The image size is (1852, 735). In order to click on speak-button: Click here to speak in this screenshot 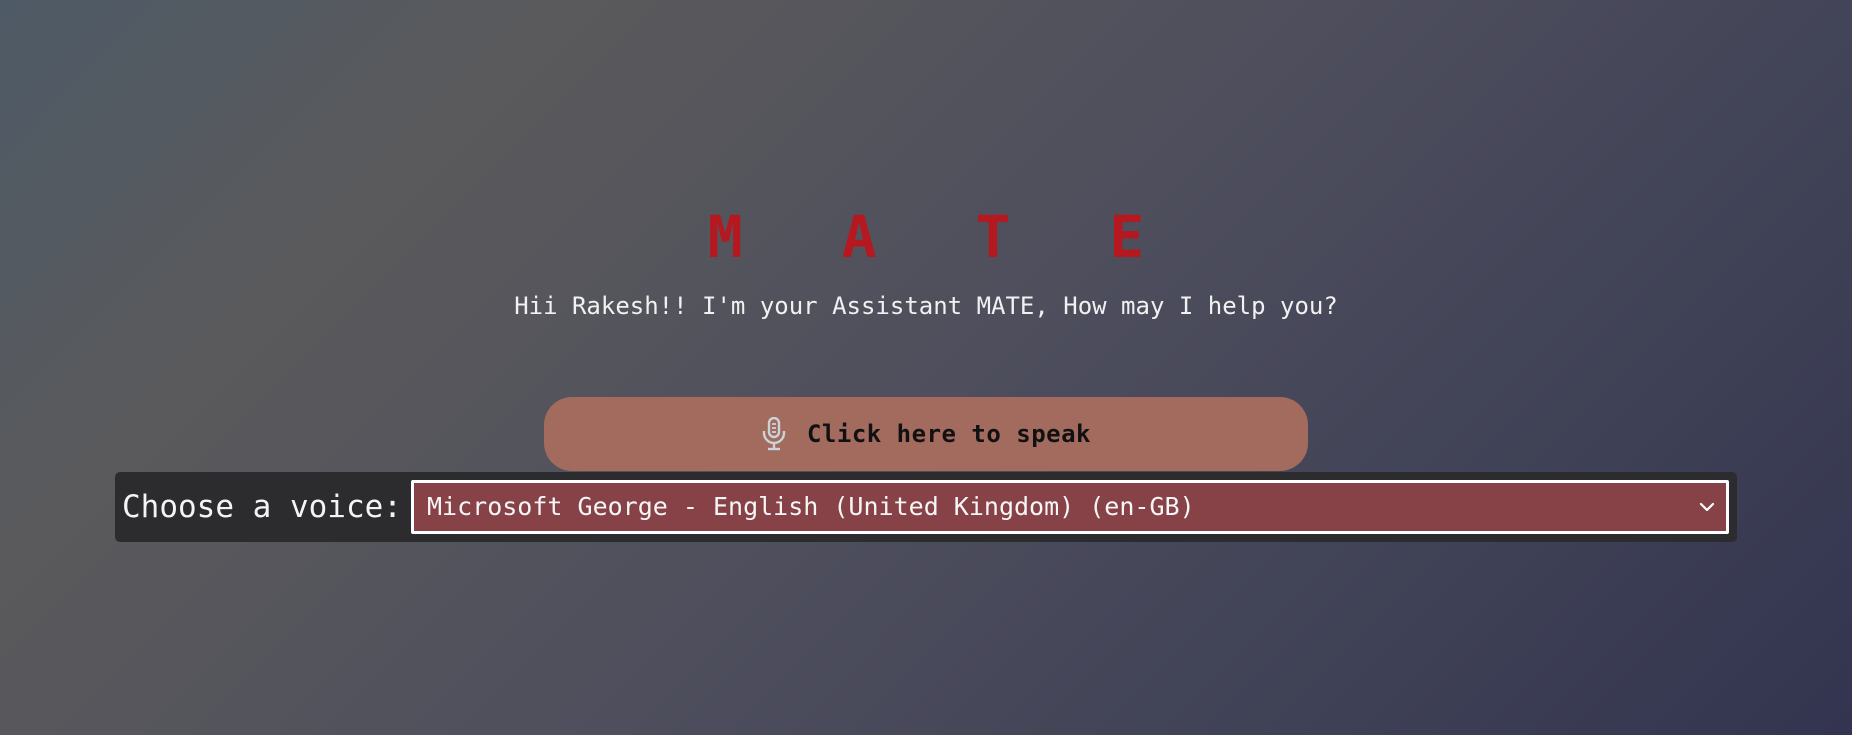, I will do `click(926, 434)`.